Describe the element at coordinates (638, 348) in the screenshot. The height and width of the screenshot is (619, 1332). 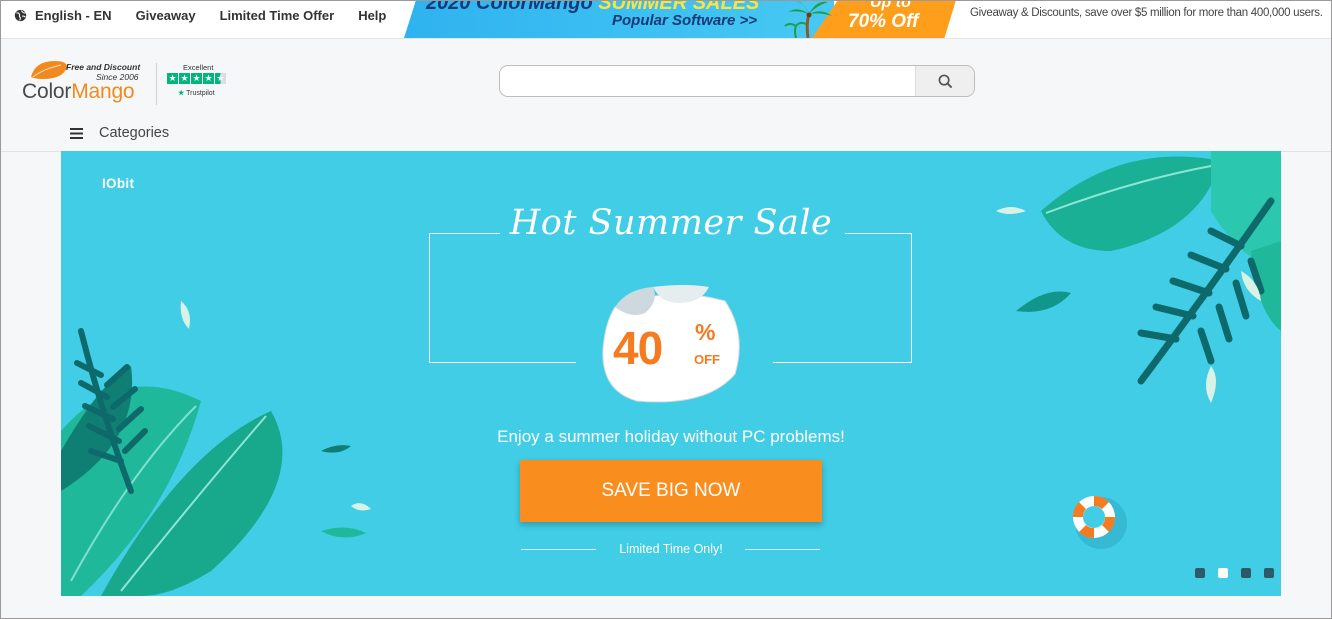
I see `discount-percent: 40` at that location.